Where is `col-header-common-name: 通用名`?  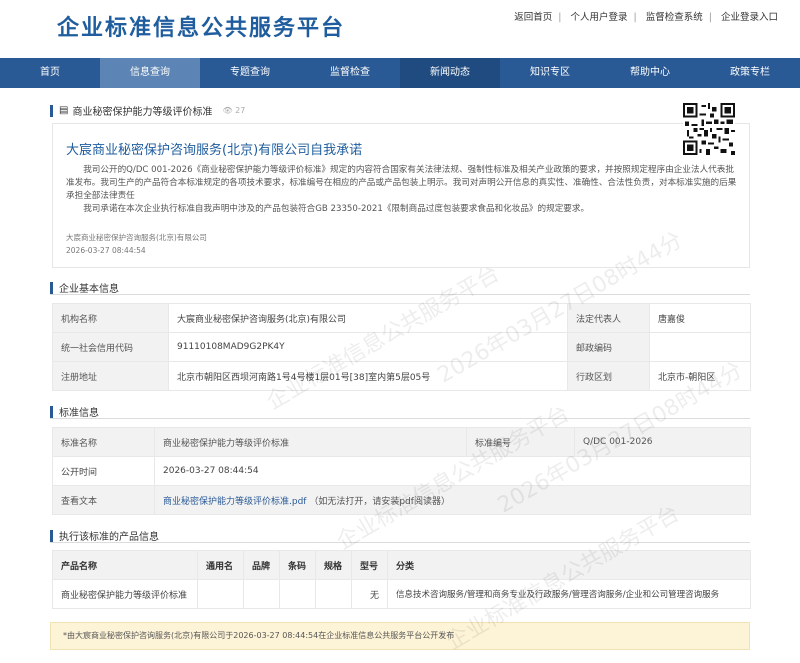 col-header-common-name: 通用名 is located at coordinates (220, 565).